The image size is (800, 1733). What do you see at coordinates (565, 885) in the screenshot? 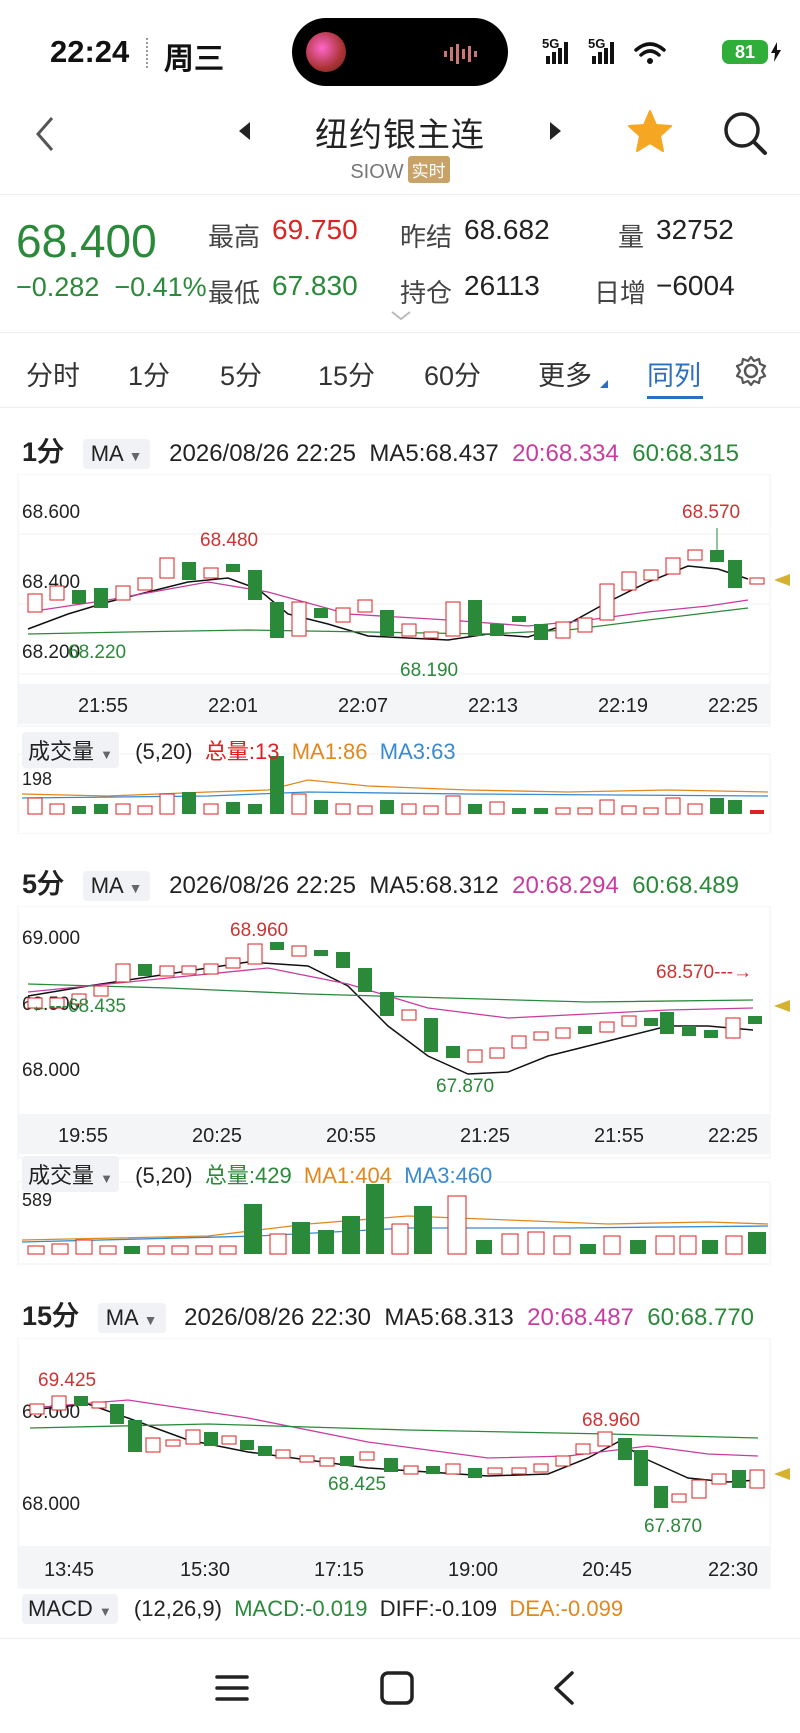
I see `ma20-value: 20:68.294` at bounding box center [565, 885].